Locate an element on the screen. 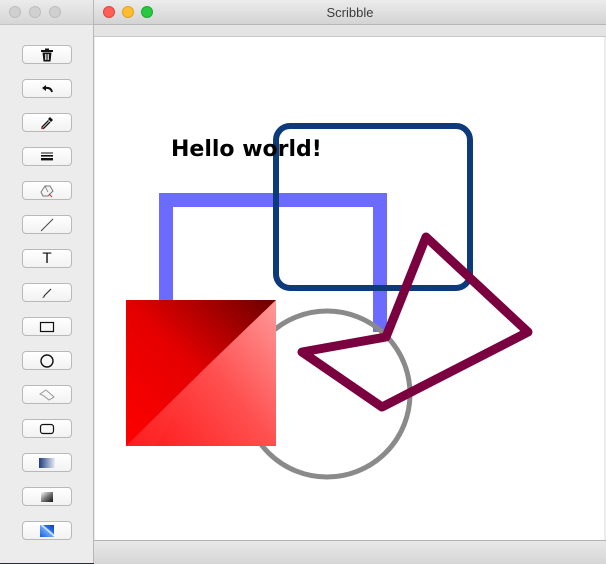 This screenshot has width=606, height=564. linear-gradient-icon is located at coordinates (47, 463).